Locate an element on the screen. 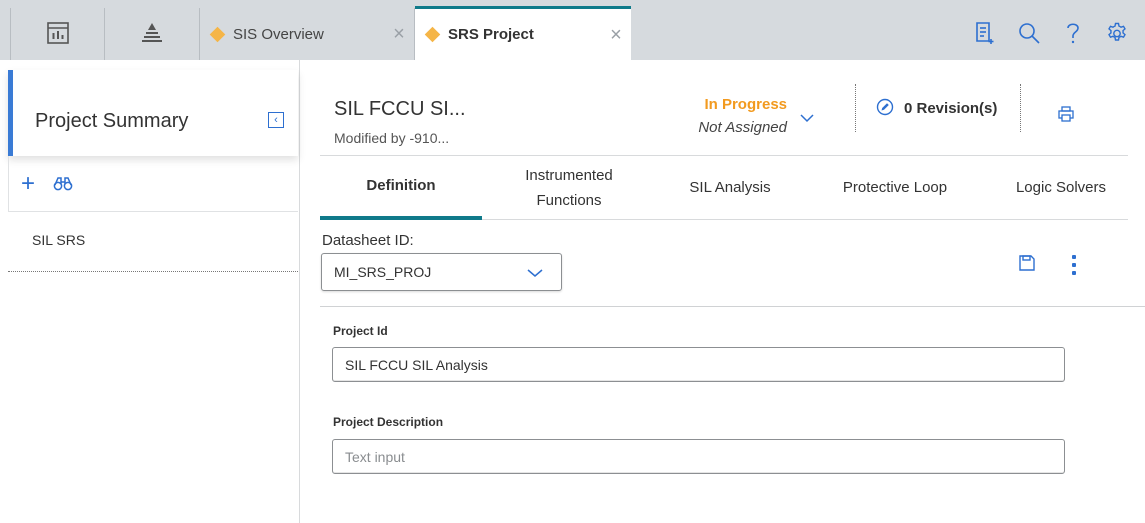  list-item-label: SIL SRS is located at coordinates (59, 240).